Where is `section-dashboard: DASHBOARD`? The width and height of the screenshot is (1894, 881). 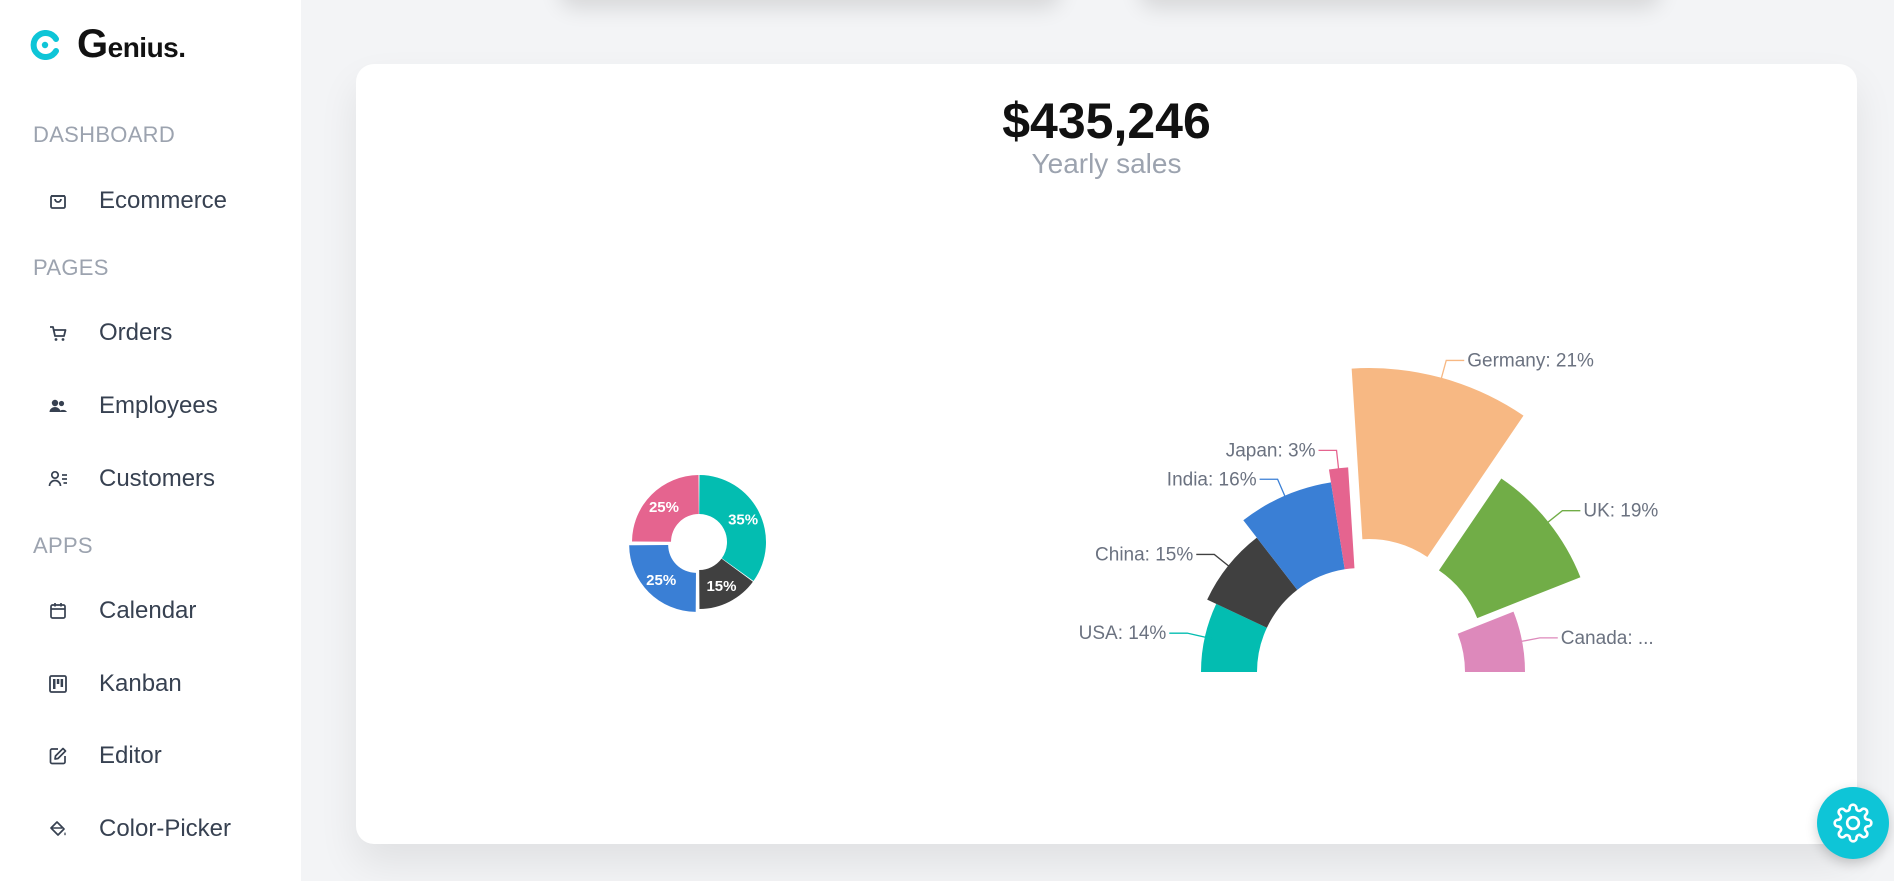
section-dashboard: DASHBOARD is located at coordinates (104, 134).